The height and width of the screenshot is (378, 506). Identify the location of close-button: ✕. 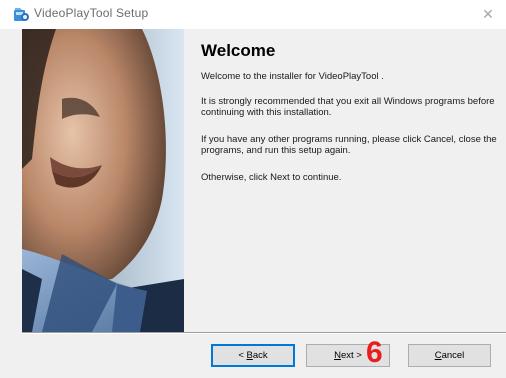
(488, 14).